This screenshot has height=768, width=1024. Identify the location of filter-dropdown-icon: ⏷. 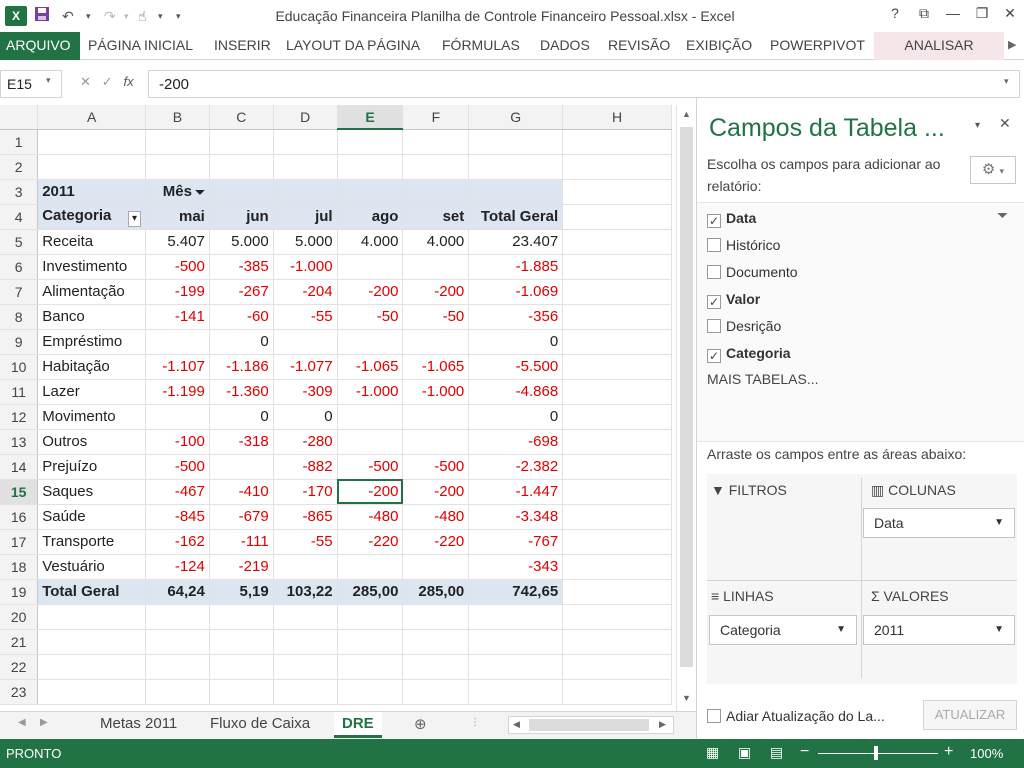
(198, 192).